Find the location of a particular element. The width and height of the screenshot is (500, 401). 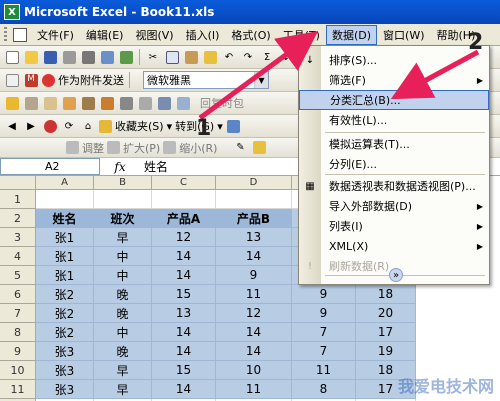

select-all-corner is located at coordinates (18, 183).